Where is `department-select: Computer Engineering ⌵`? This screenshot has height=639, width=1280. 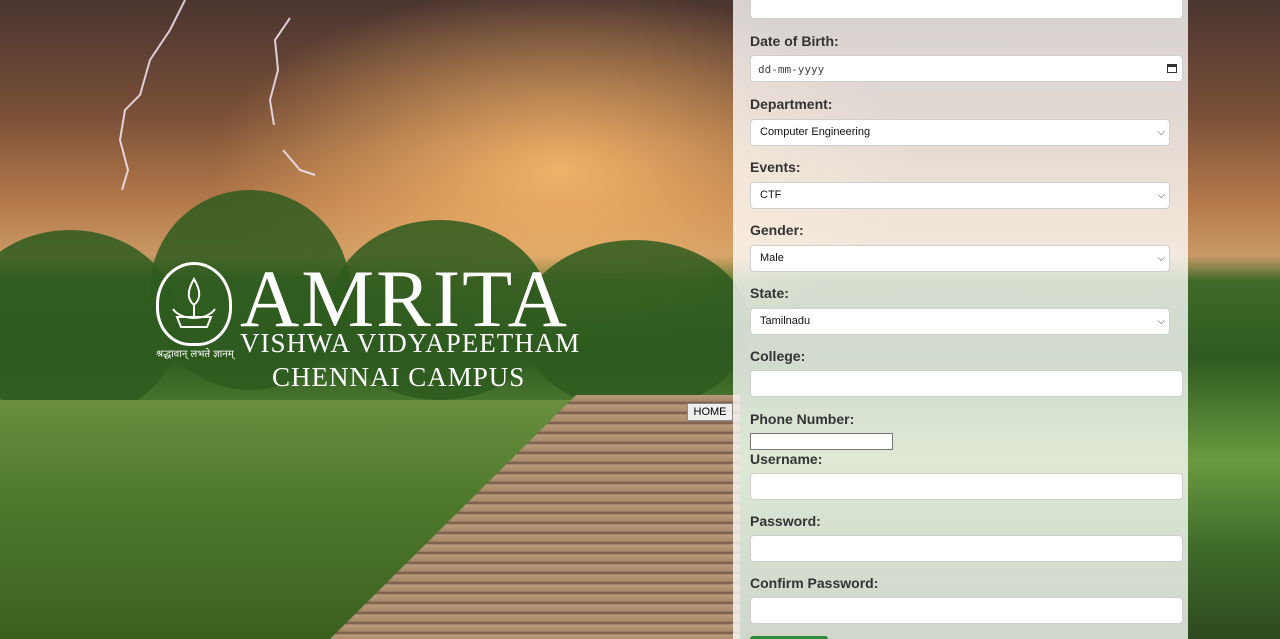
department-select: Computer Engineering ⌵ is located at coordinates (960, 132).